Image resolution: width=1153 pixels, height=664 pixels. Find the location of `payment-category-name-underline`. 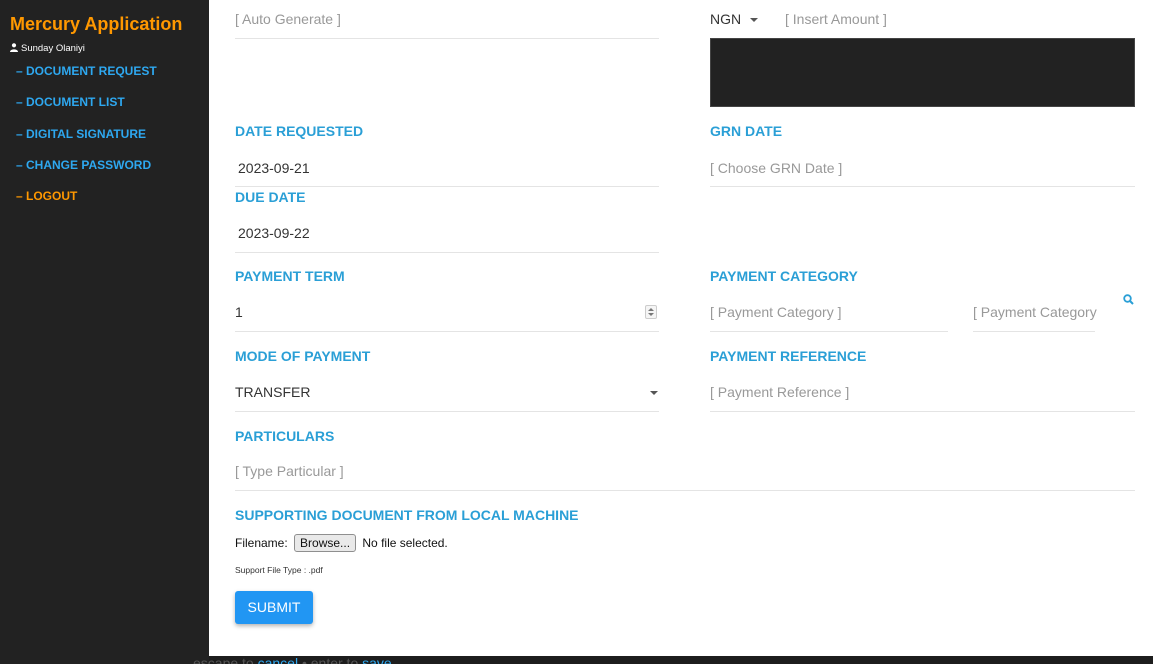

payment-category-name-underline is located at coordinates (1034, 331).